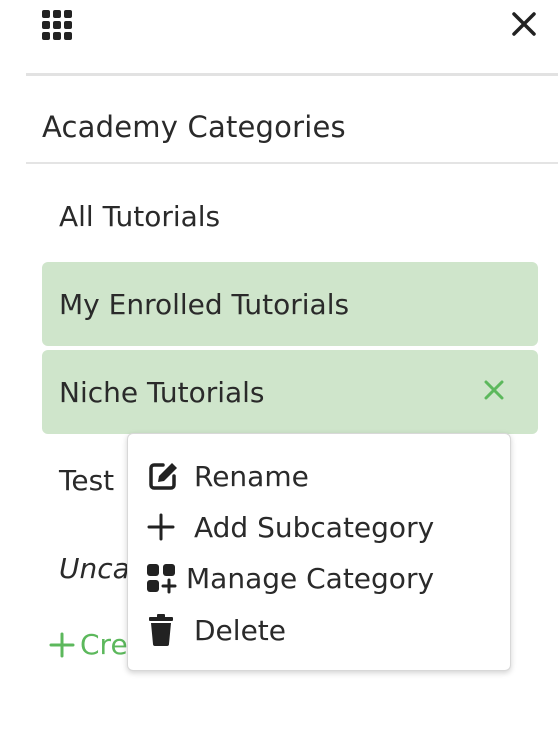 The width and height of the screenshot is (558, 744). I want to click on close-icon, so click(524, 24).